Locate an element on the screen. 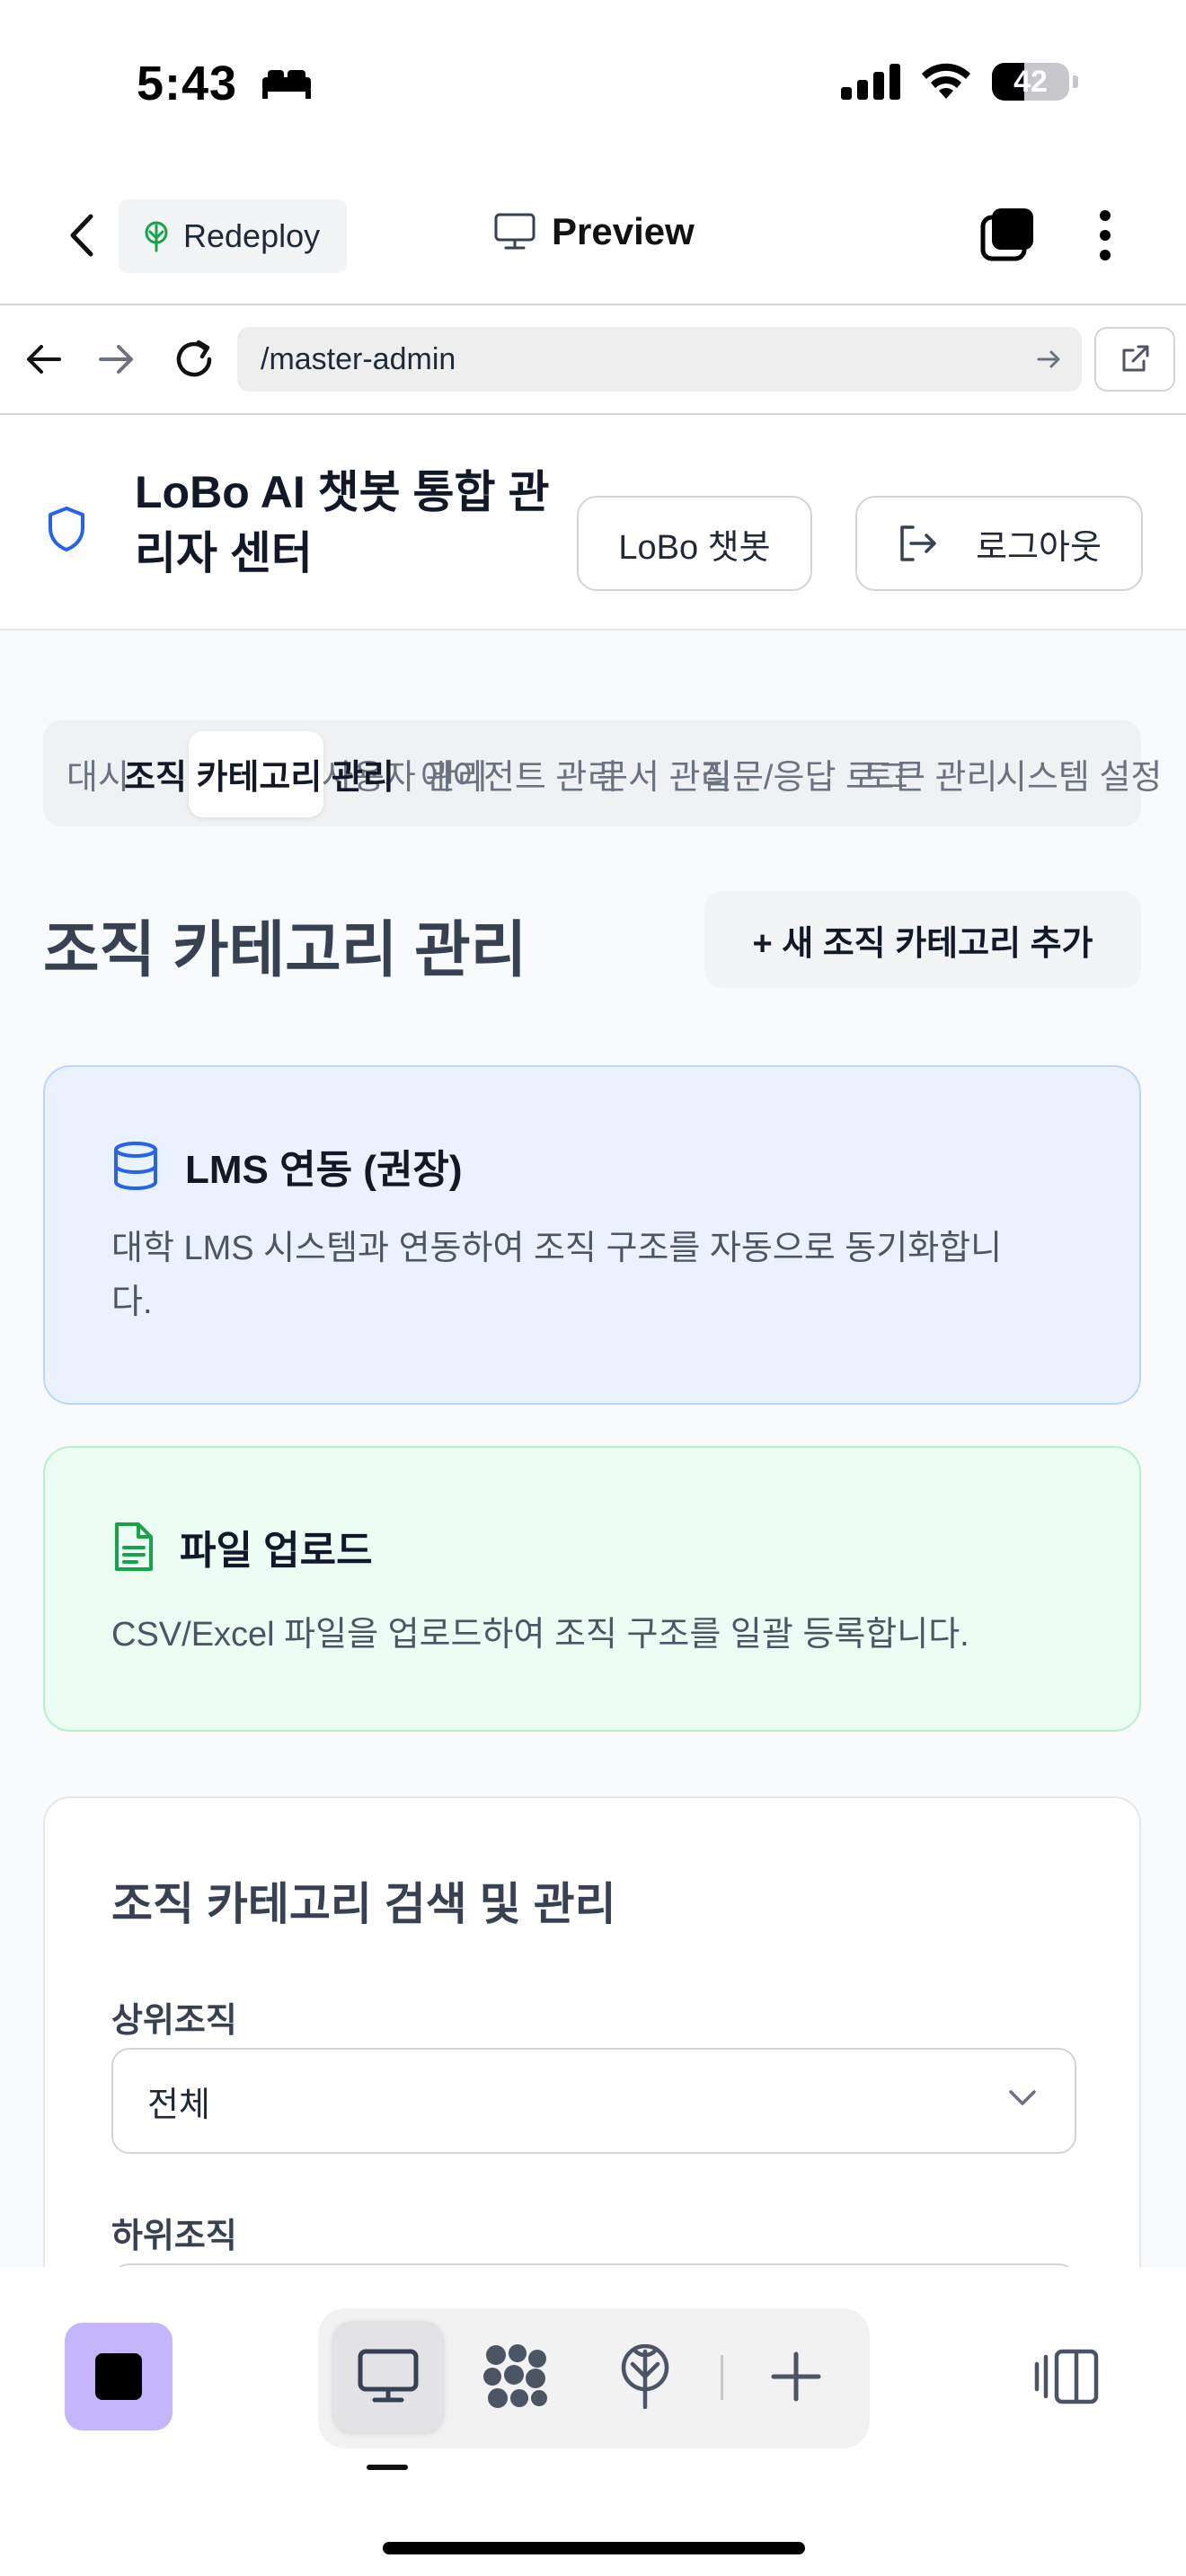 The image size is (1186, 2576). redeploy-button: Redeploy is located at coordinates (233, 236).